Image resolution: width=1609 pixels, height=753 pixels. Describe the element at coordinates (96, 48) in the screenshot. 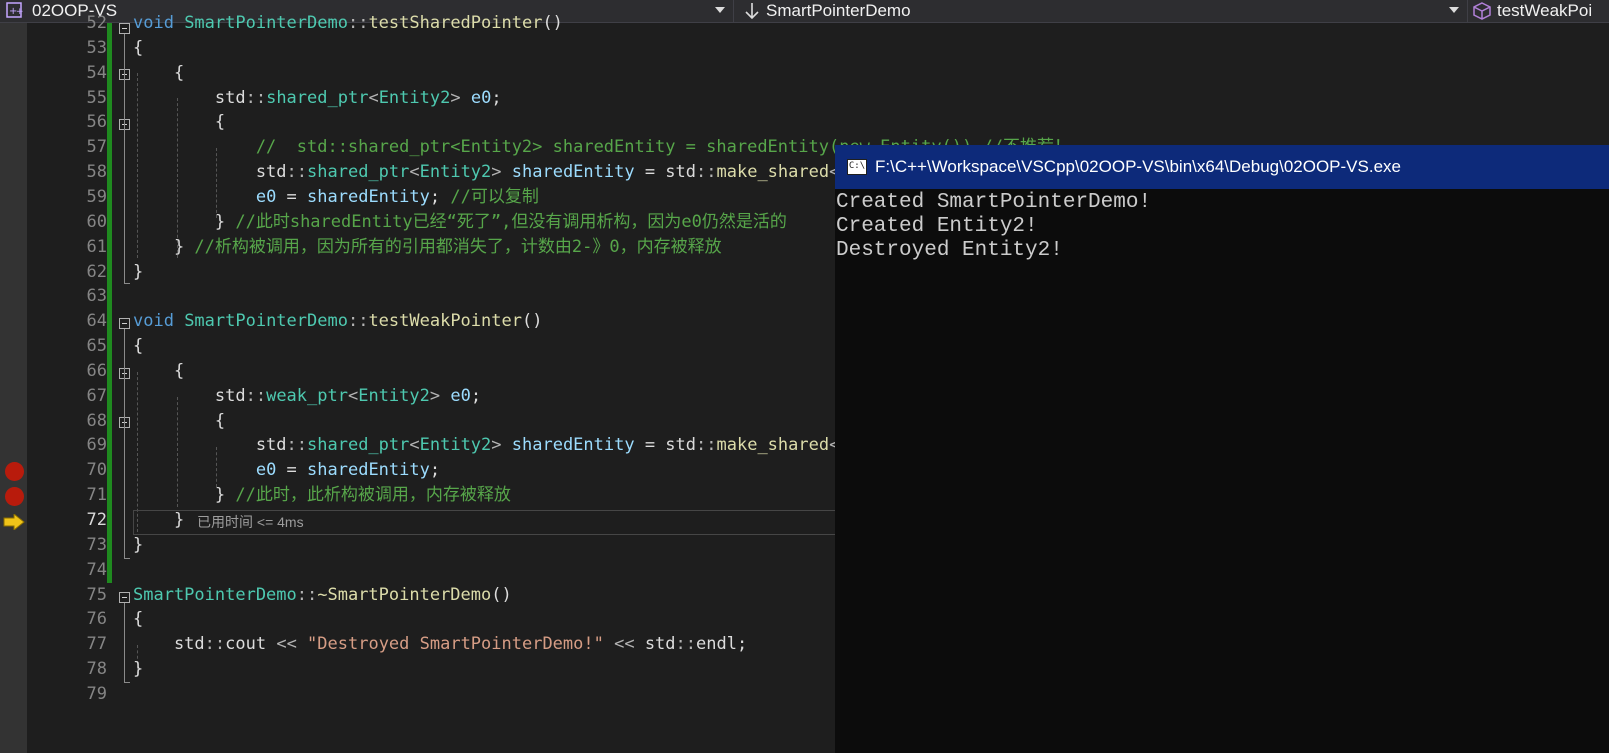

I see `line-number: 53` at that location.